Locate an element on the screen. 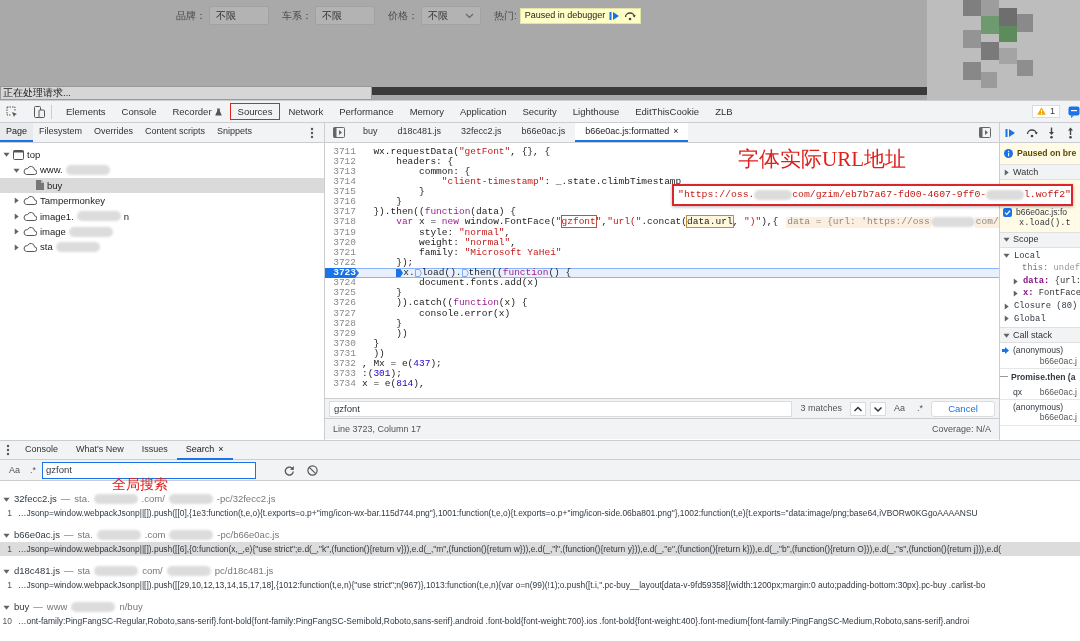 The image size is (1080, 641). step-out-icon is located at coordinates (1071, 132).